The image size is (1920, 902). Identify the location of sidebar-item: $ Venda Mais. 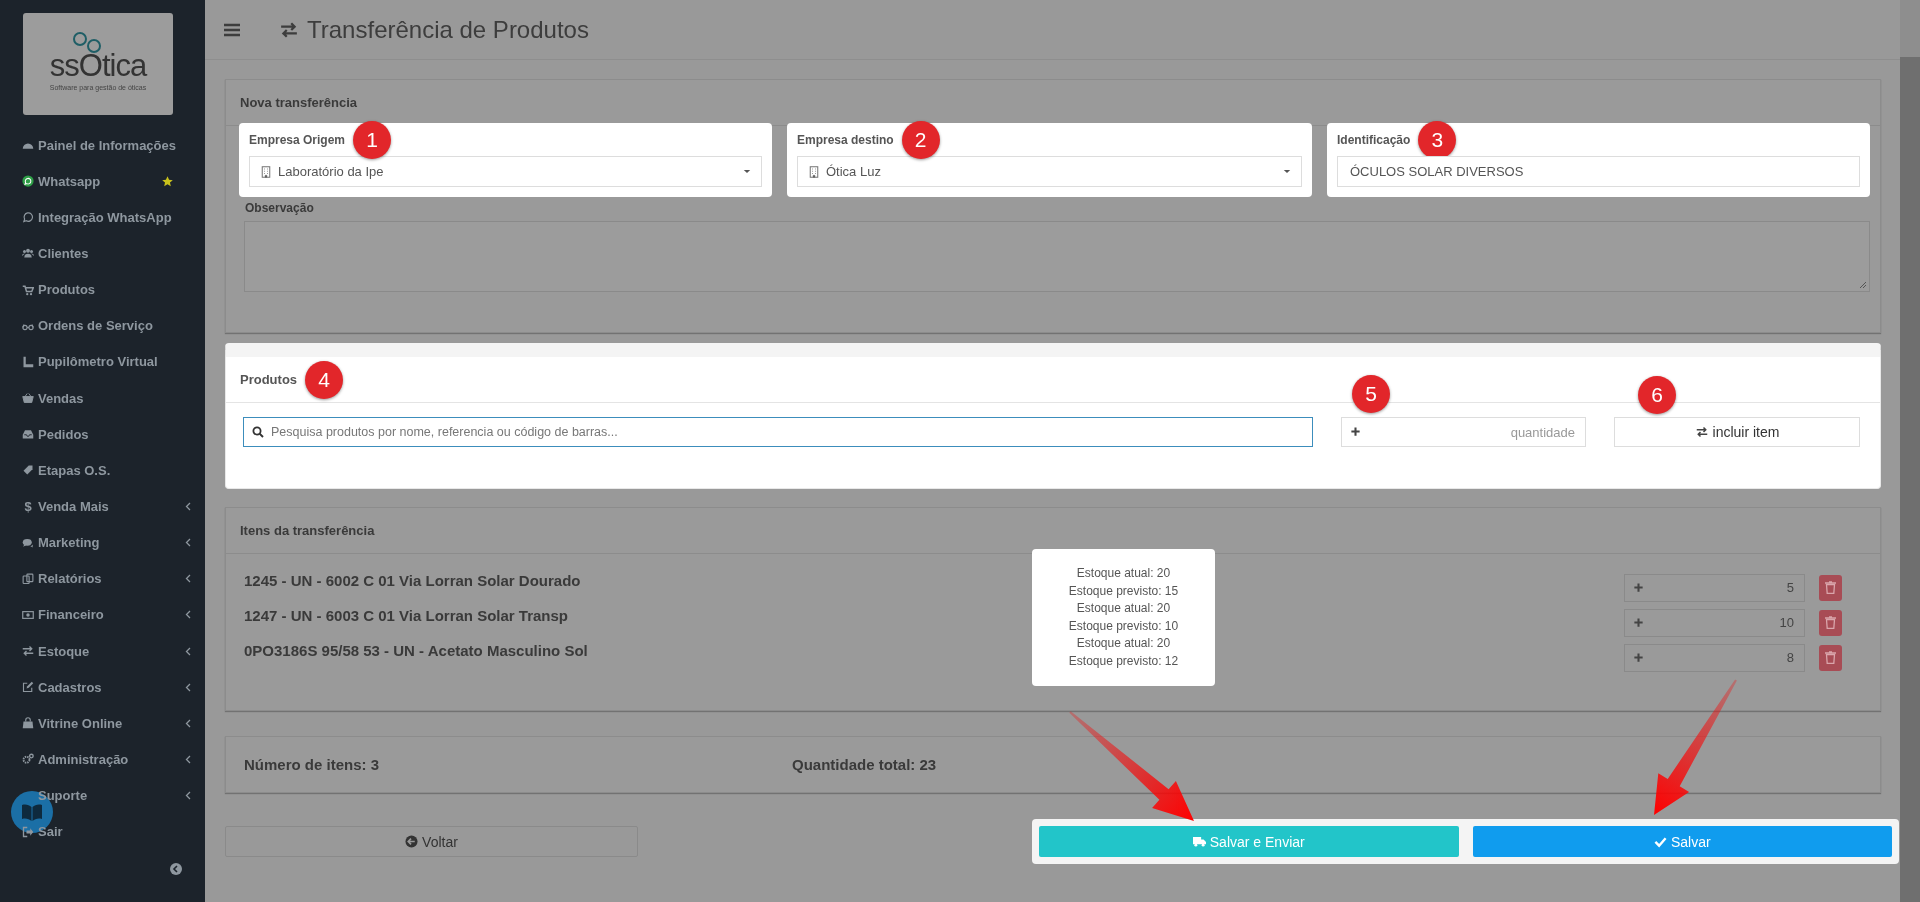
(102, 506).